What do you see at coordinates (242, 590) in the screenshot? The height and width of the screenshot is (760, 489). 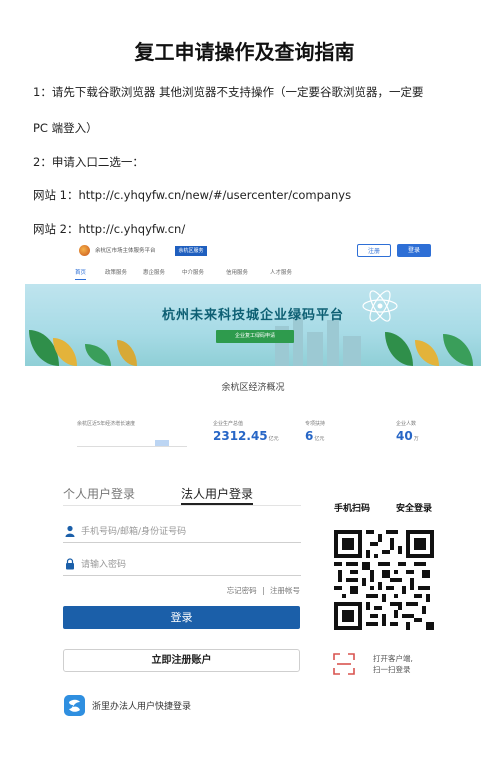 I see `forgot-password-link: 忘记密码` at bounding box center [242, 590].